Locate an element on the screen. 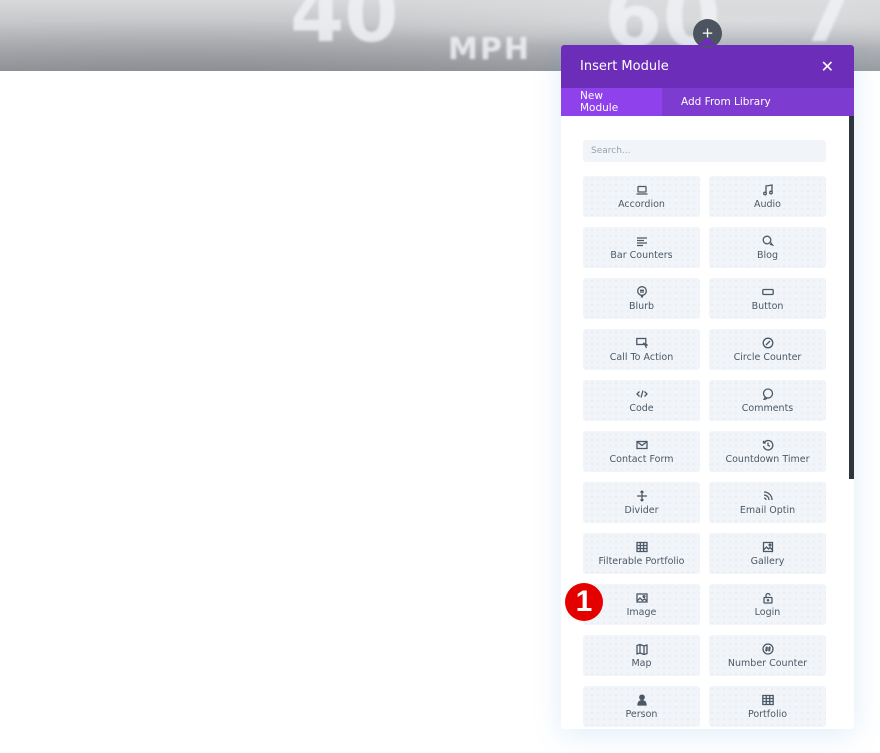  module-number-counter: Number Counter is located at coordinates (767, 655).